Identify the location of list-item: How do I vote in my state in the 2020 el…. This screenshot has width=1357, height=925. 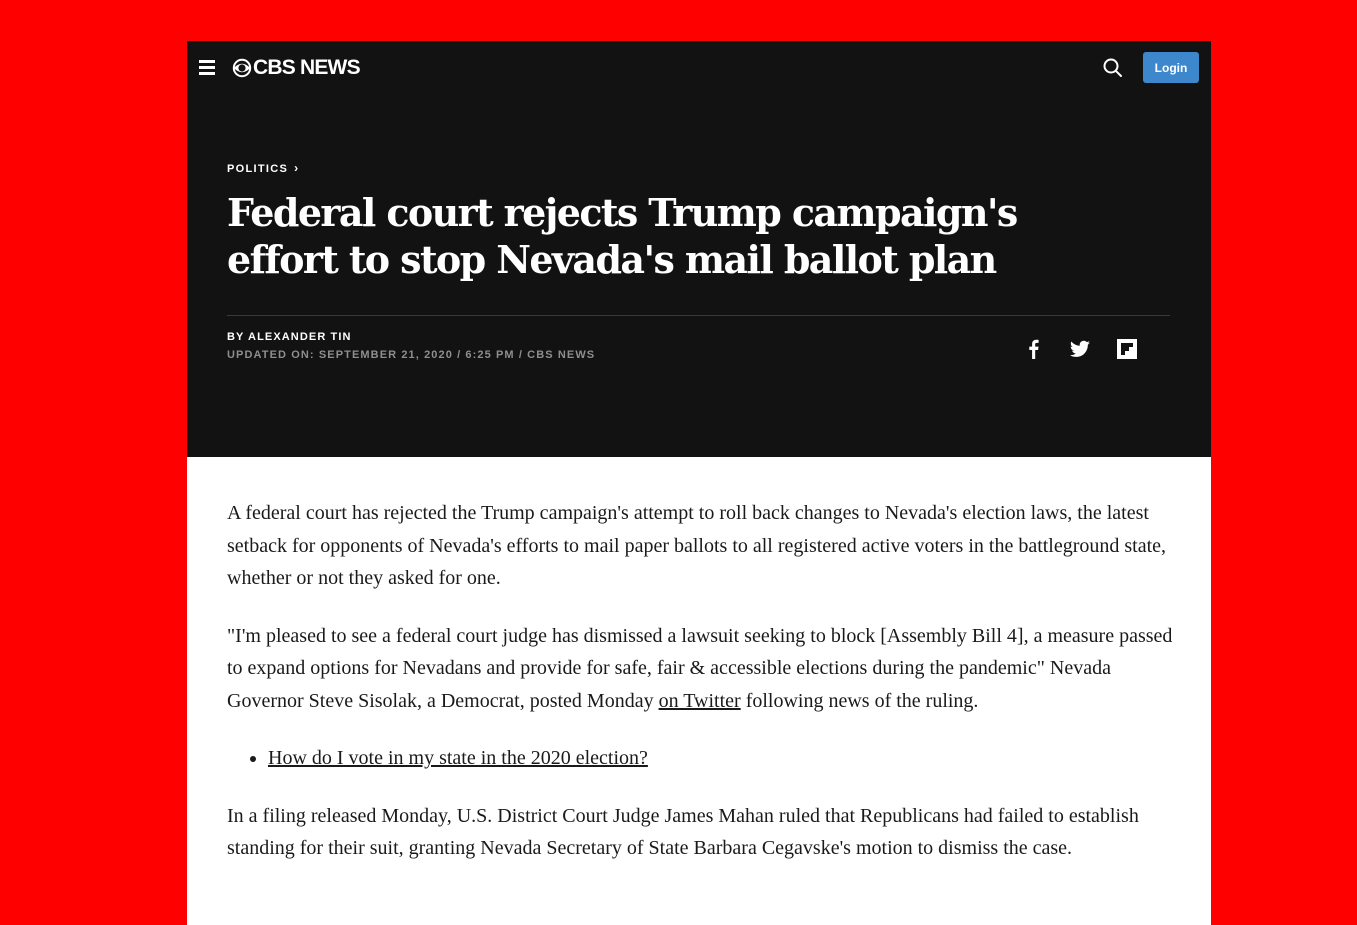
(722, 758).